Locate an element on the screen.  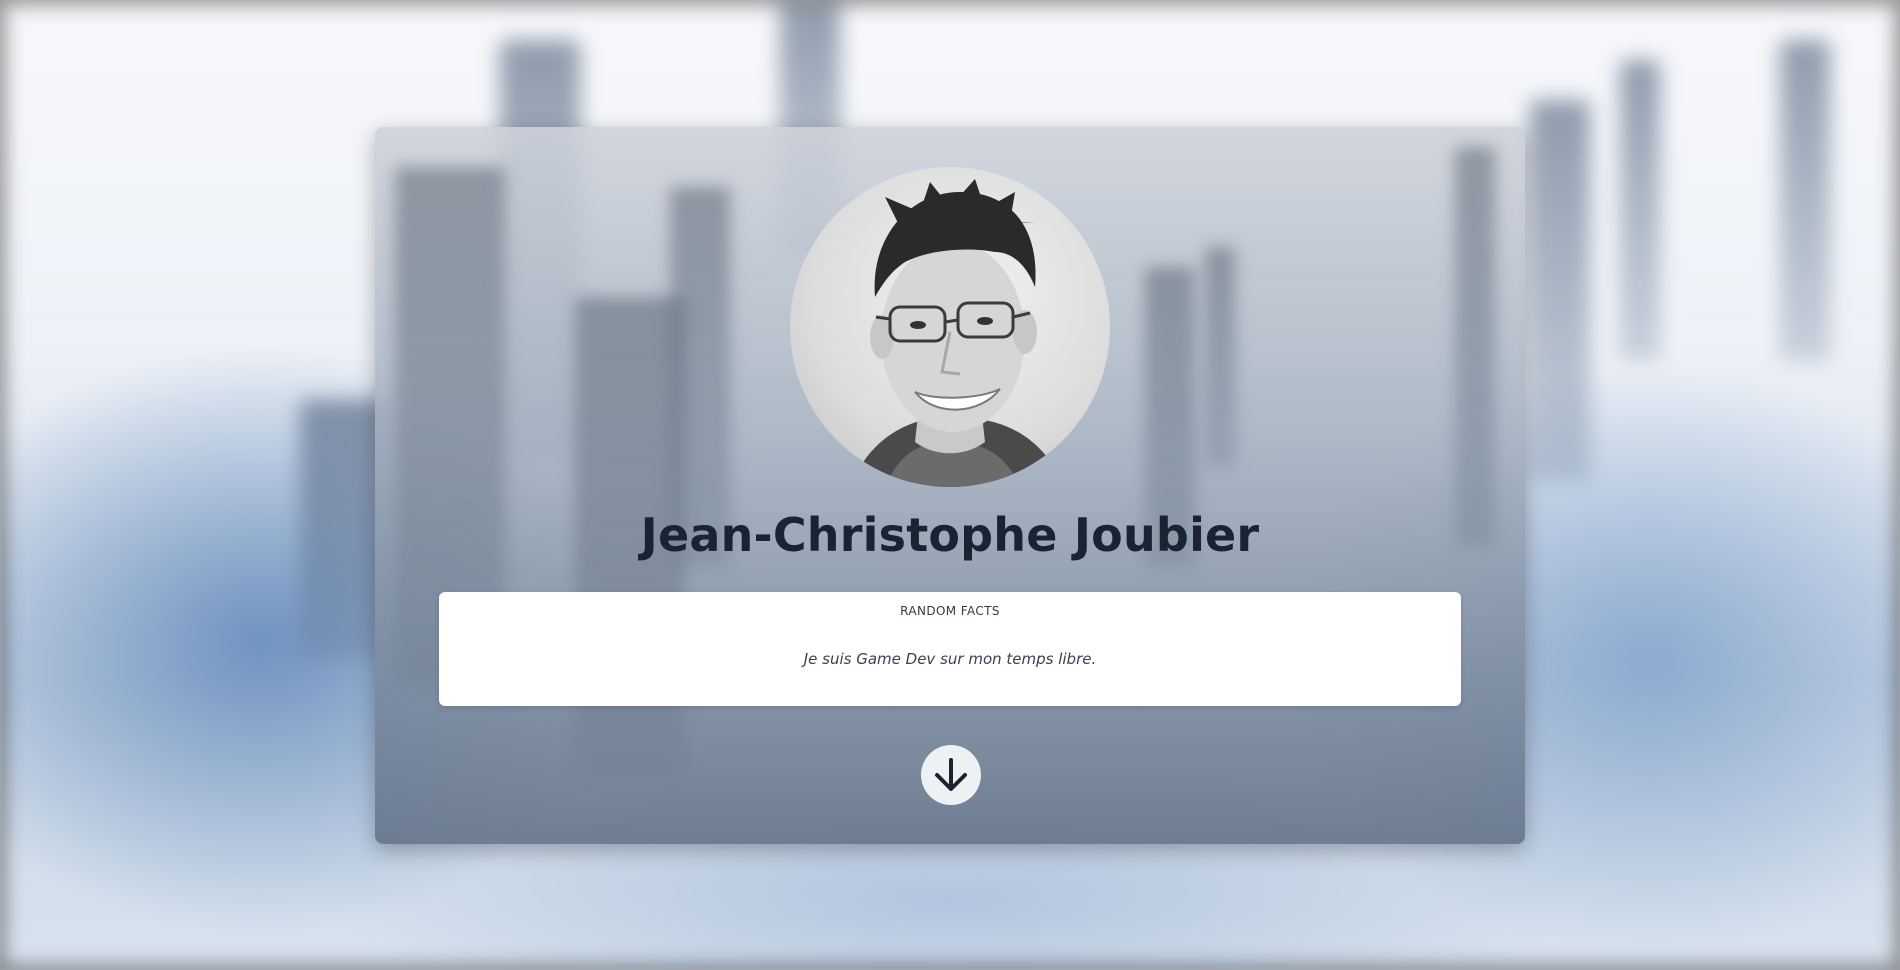
profile-avatar is located at coordinates (950, 327).